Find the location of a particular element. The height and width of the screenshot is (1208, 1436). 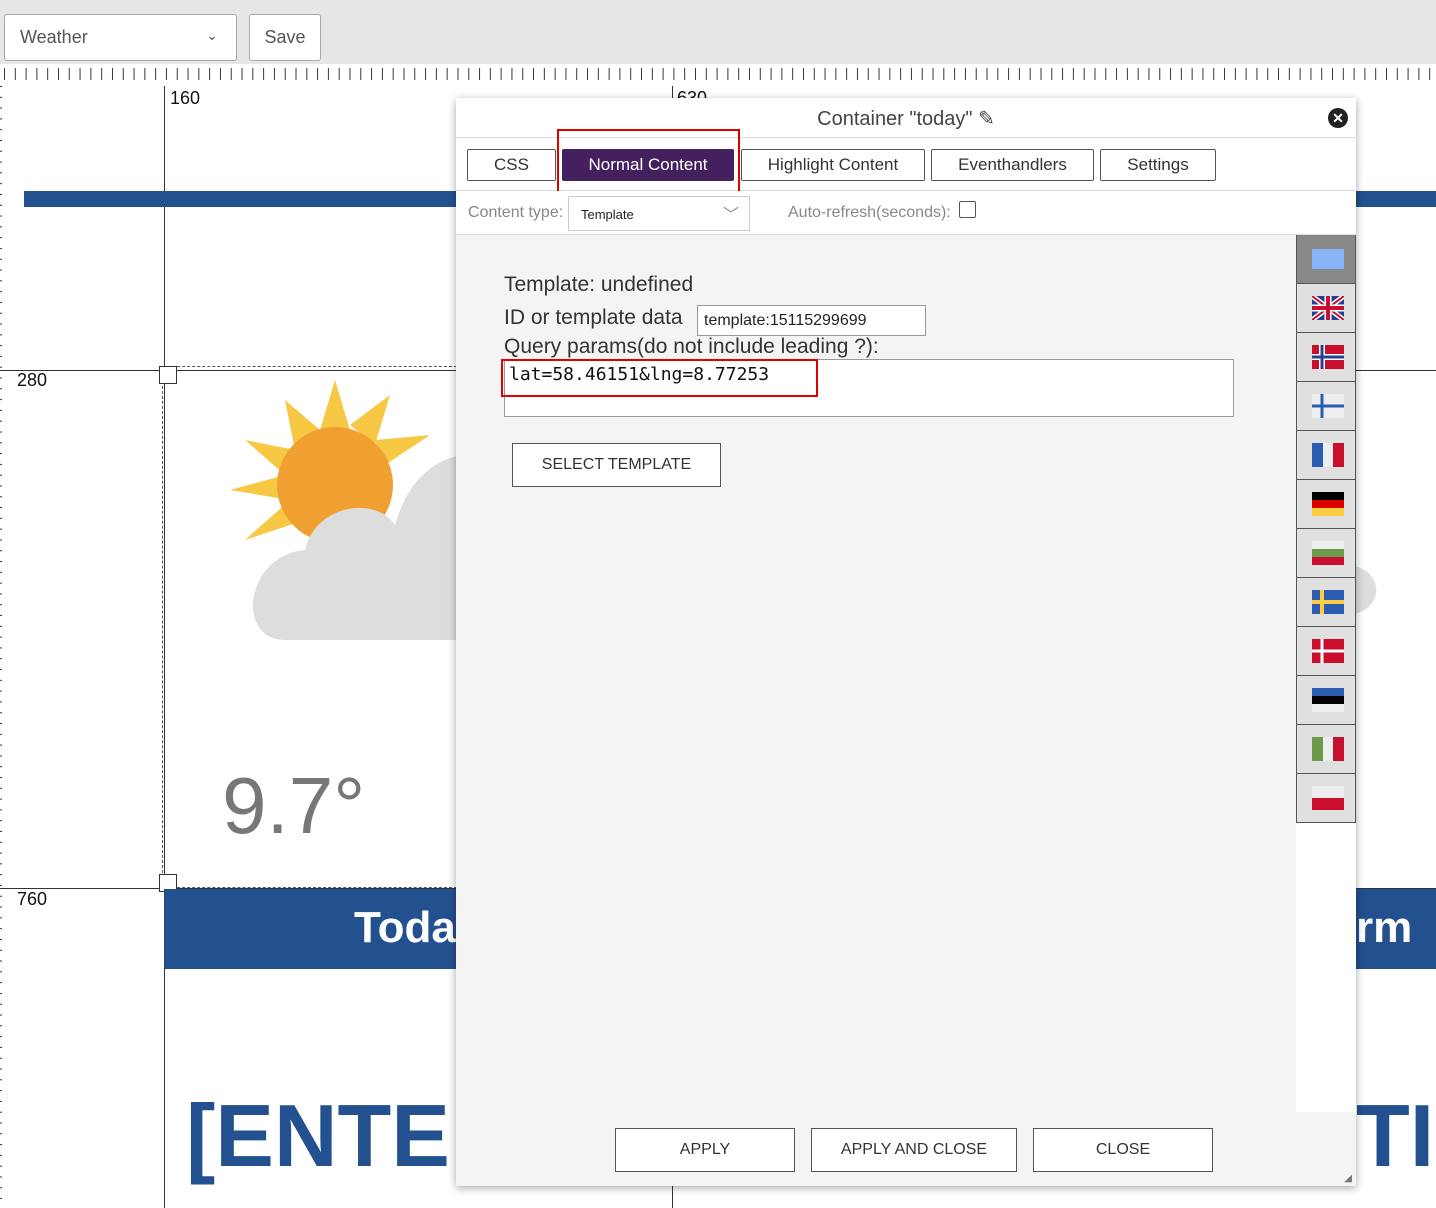

poland-flag-icon is located at coordinates (1328, 798).